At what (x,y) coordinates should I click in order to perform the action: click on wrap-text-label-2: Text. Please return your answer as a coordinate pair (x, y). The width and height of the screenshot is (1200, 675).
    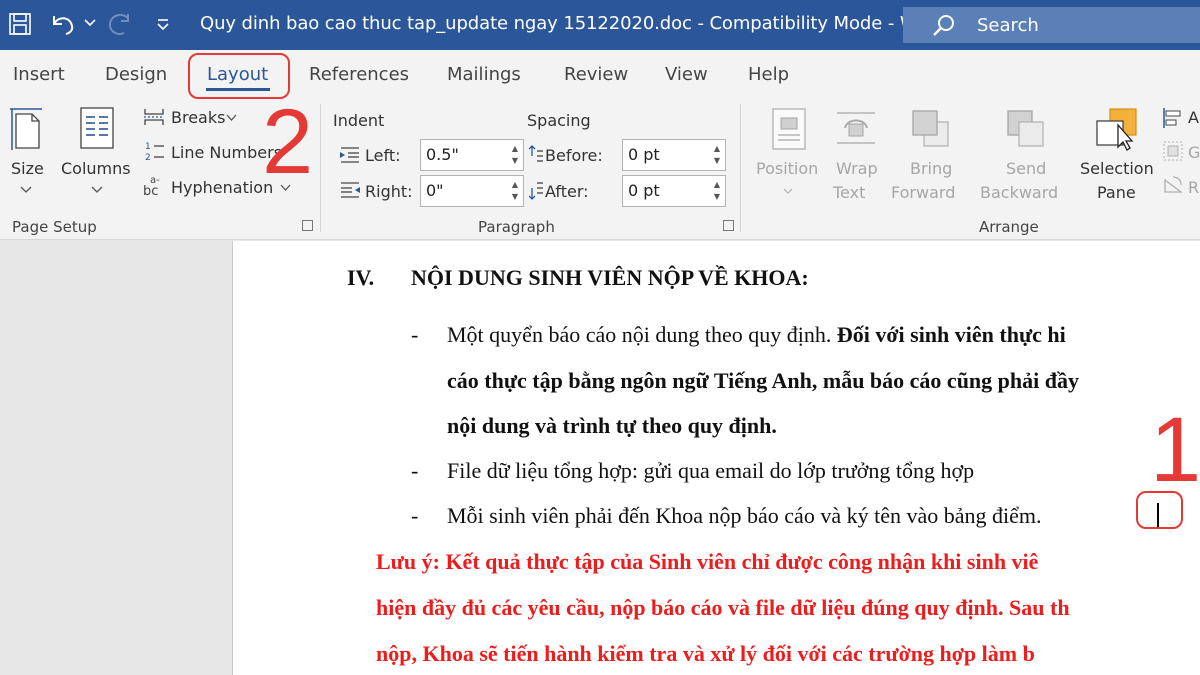
    Looking at the image, I should click on (849, 192).